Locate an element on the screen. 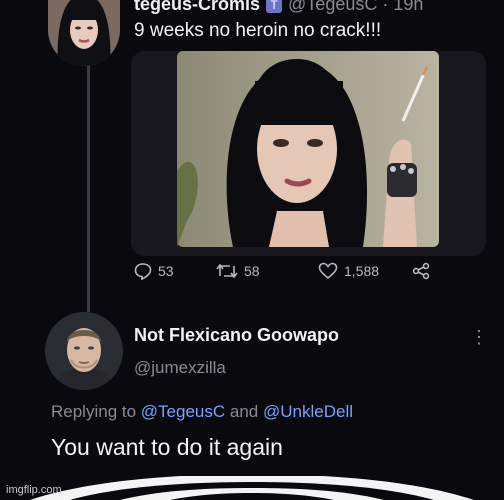 This screenshot has width=504, height=500. replying-prefix: Replying to is located at coordinates (94, 411).